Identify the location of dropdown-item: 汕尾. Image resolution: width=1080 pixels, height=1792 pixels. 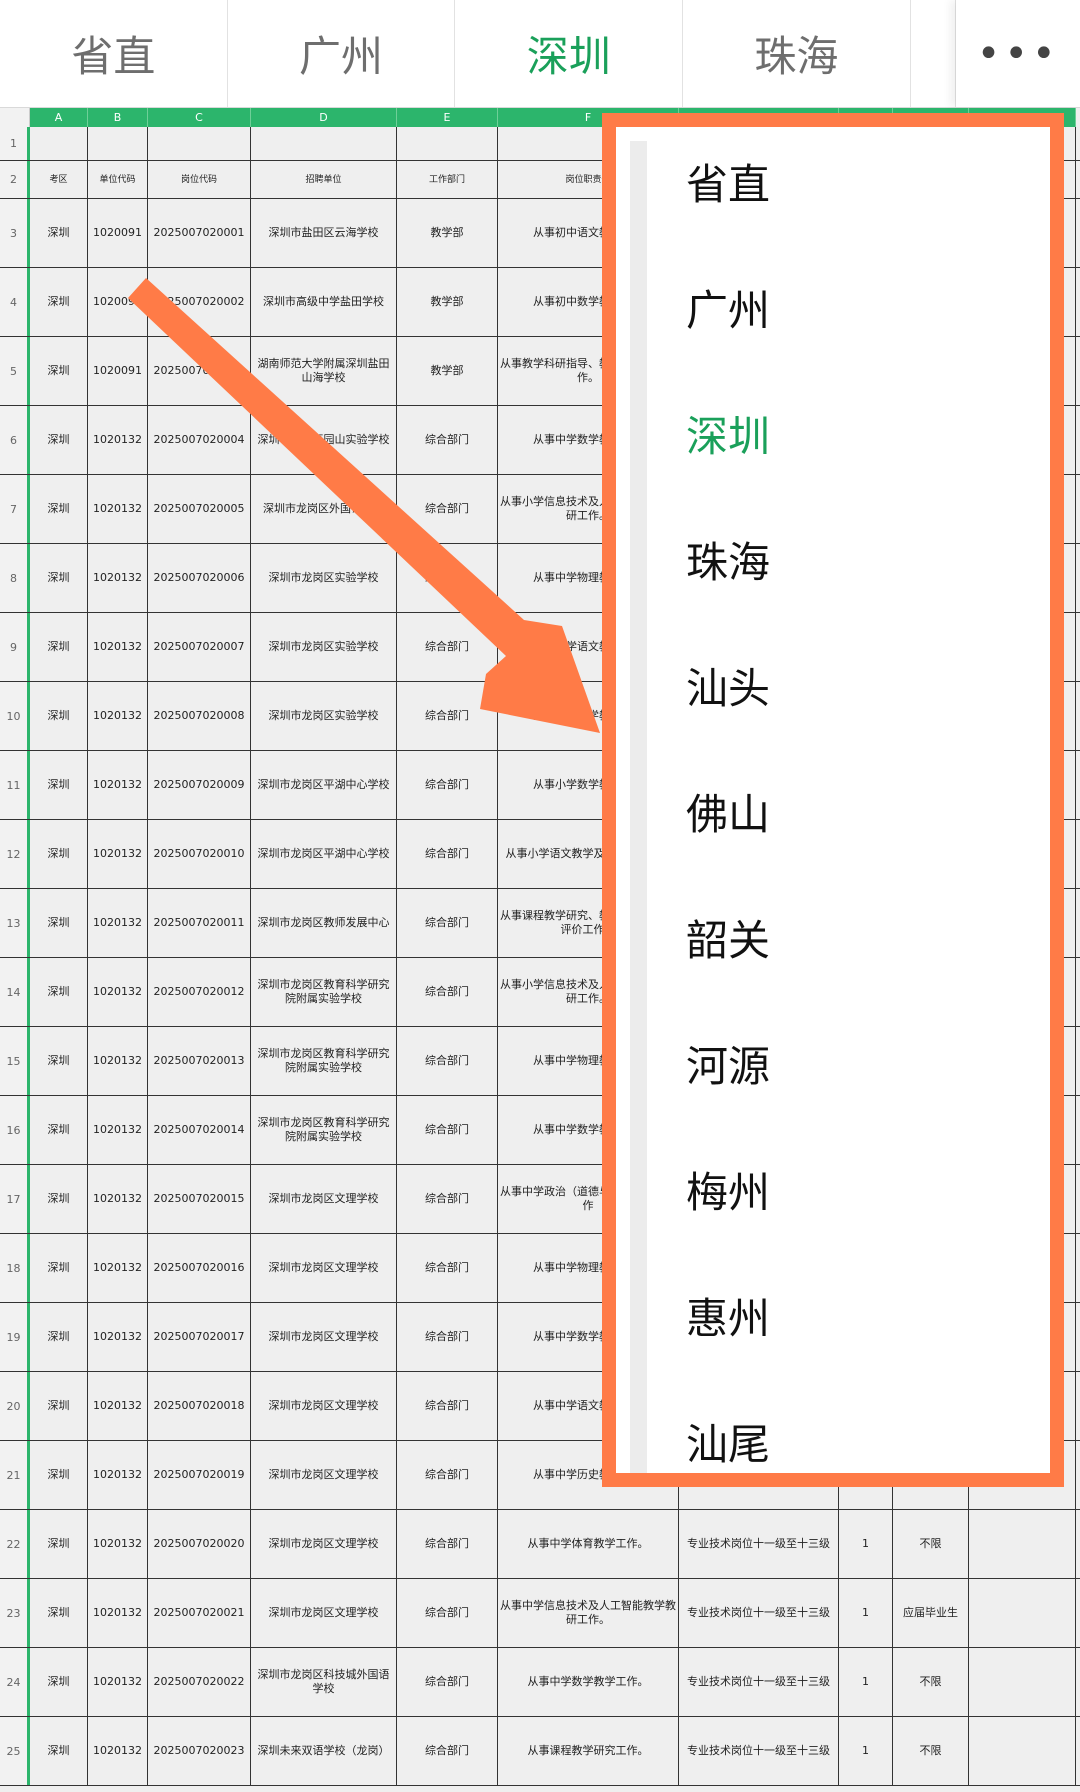
(728, 1441).